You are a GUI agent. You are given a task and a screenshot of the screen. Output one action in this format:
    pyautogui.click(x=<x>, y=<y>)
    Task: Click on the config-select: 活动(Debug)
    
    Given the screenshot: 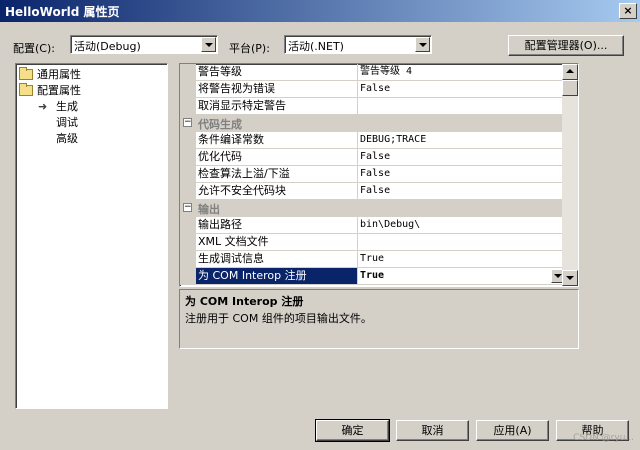 What is the action you would take?
    pyautogui.click(x=144, y=44)
    